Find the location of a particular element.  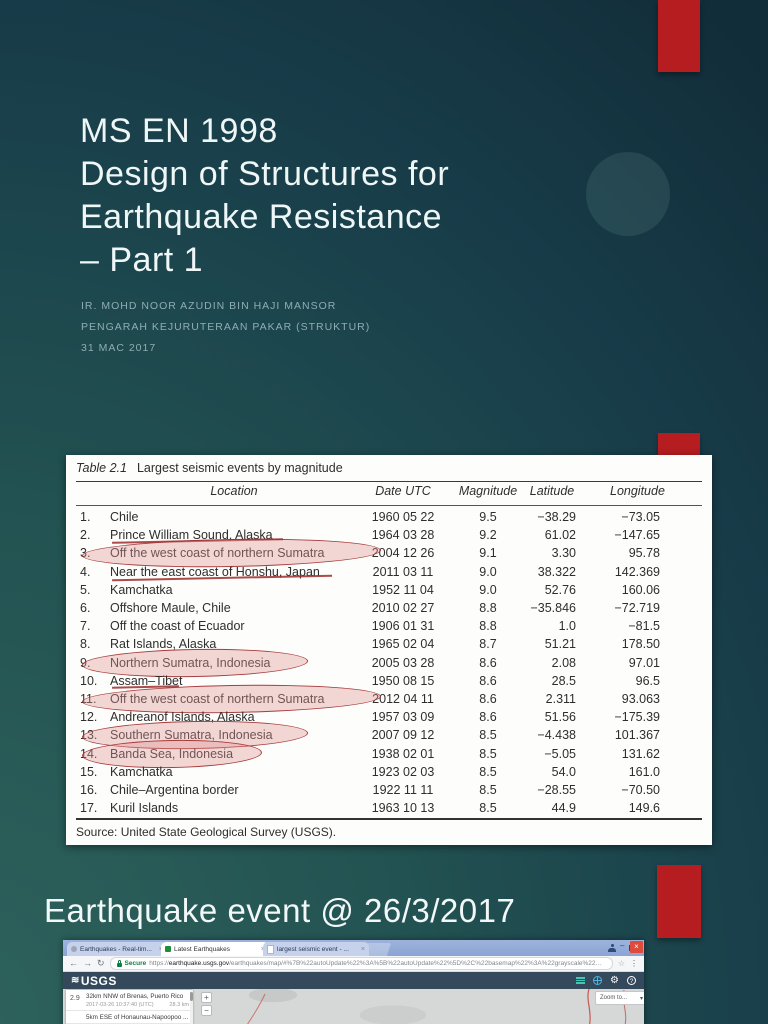

list-scrollbar is located at coordinates (191, 1007).